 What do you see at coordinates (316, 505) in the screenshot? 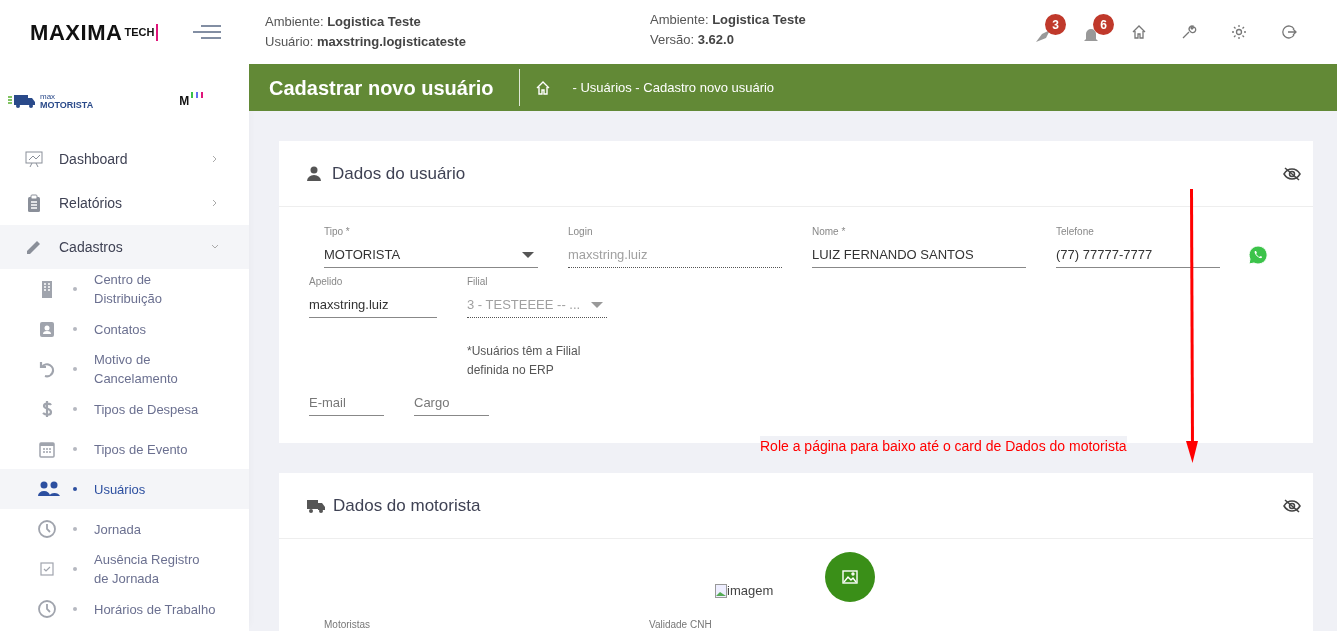
I see `truck-icon` at bounding box center [316, 505].